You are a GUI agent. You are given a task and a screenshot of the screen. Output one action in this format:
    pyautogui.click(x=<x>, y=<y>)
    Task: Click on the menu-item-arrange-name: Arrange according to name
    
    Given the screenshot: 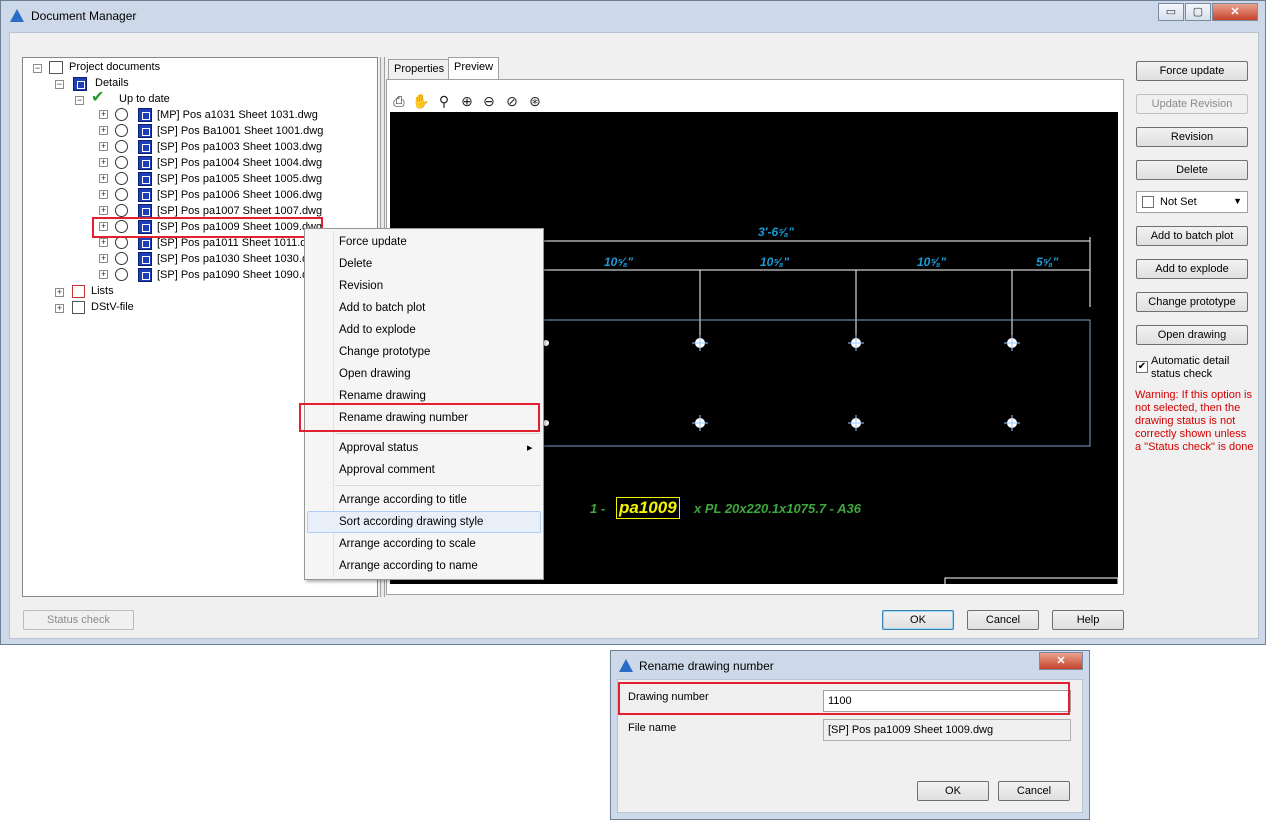 What is the action you would take?
    pyautogui.click(x=408, y=566)
    